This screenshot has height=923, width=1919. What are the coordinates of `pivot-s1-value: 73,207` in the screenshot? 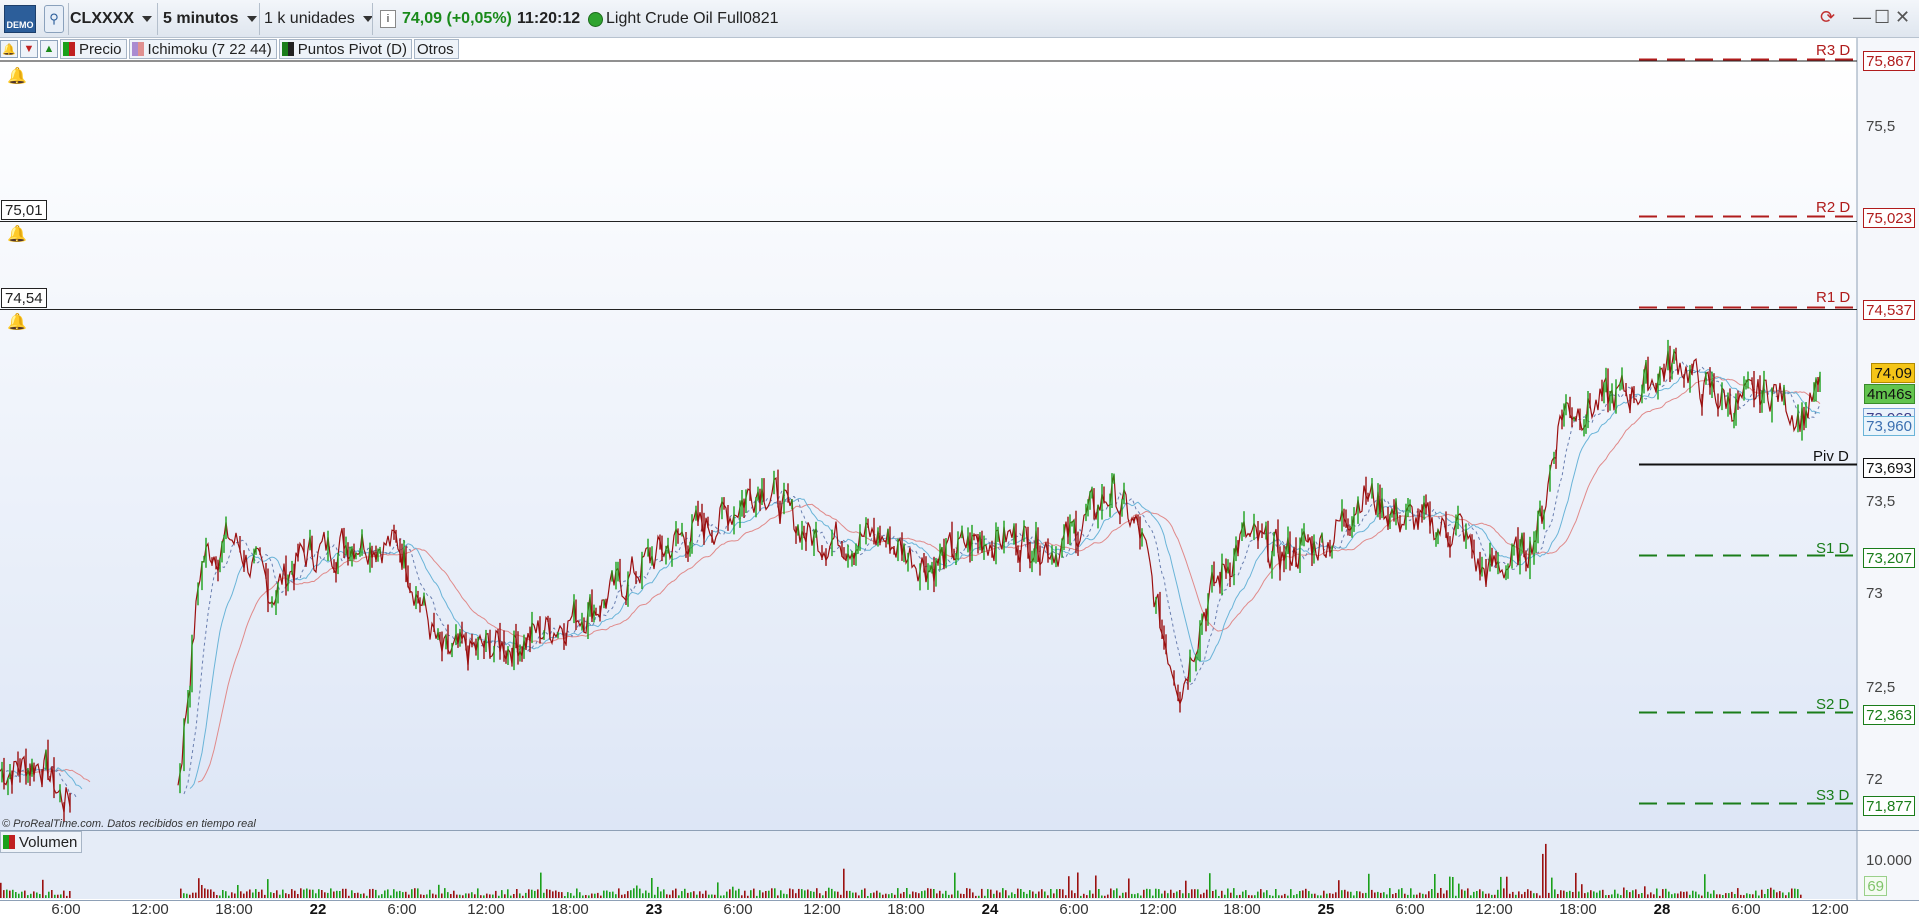 It's located at (1889, 558).